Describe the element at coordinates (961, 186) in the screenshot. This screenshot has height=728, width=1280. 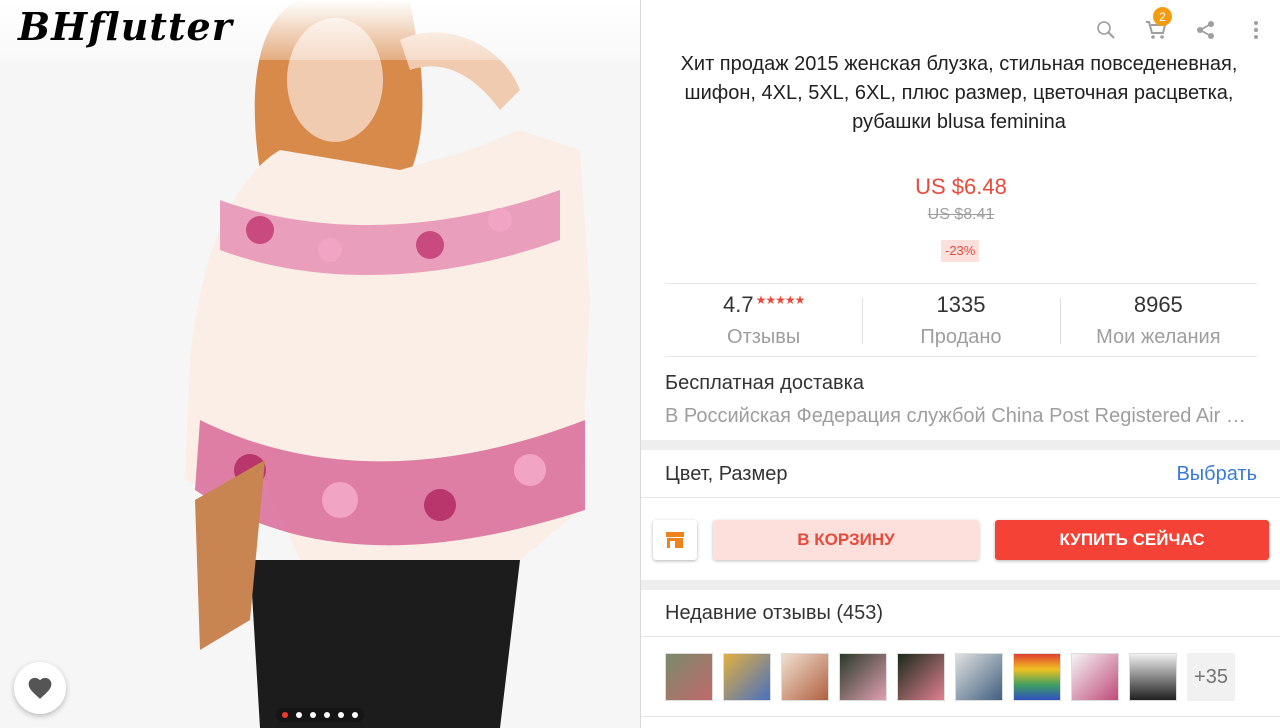
I see `current-price: US $6.48` at that location.